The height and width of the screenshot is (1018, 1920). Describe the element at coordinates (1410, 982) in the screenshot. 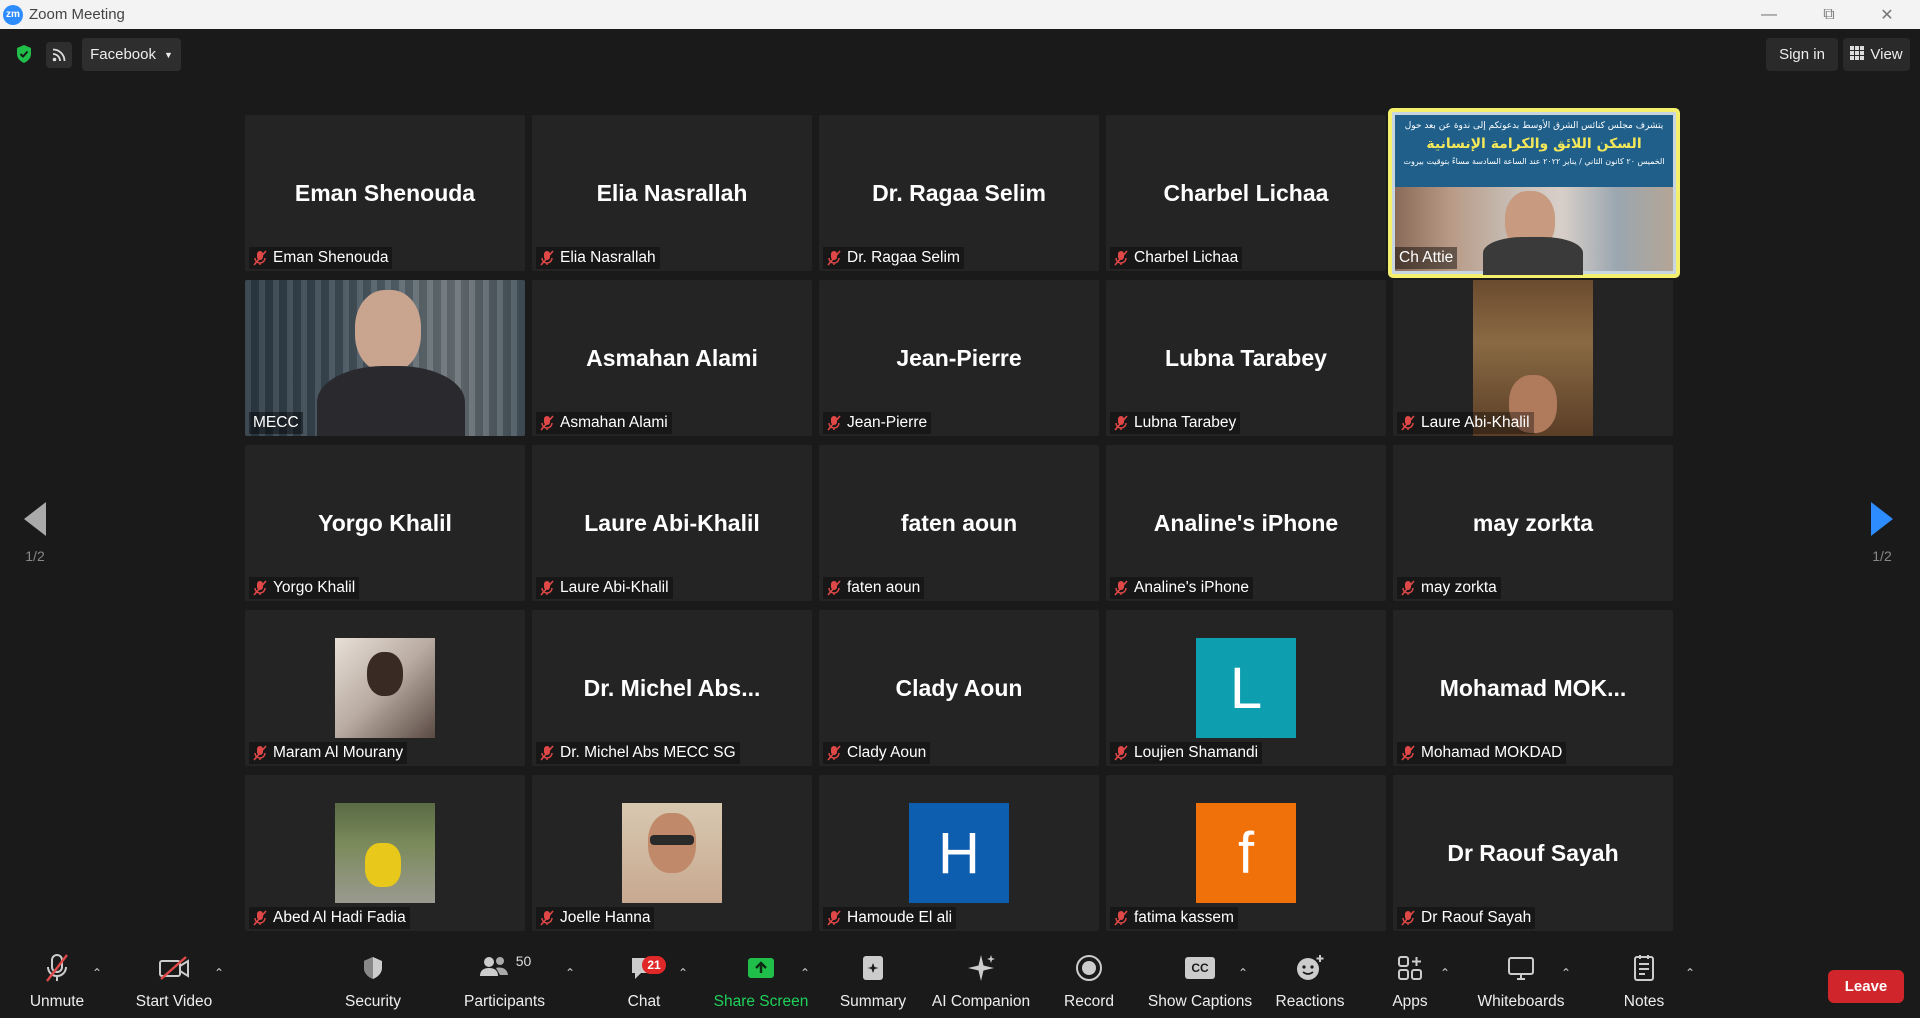

I see `apps-button: Apps` at that location.